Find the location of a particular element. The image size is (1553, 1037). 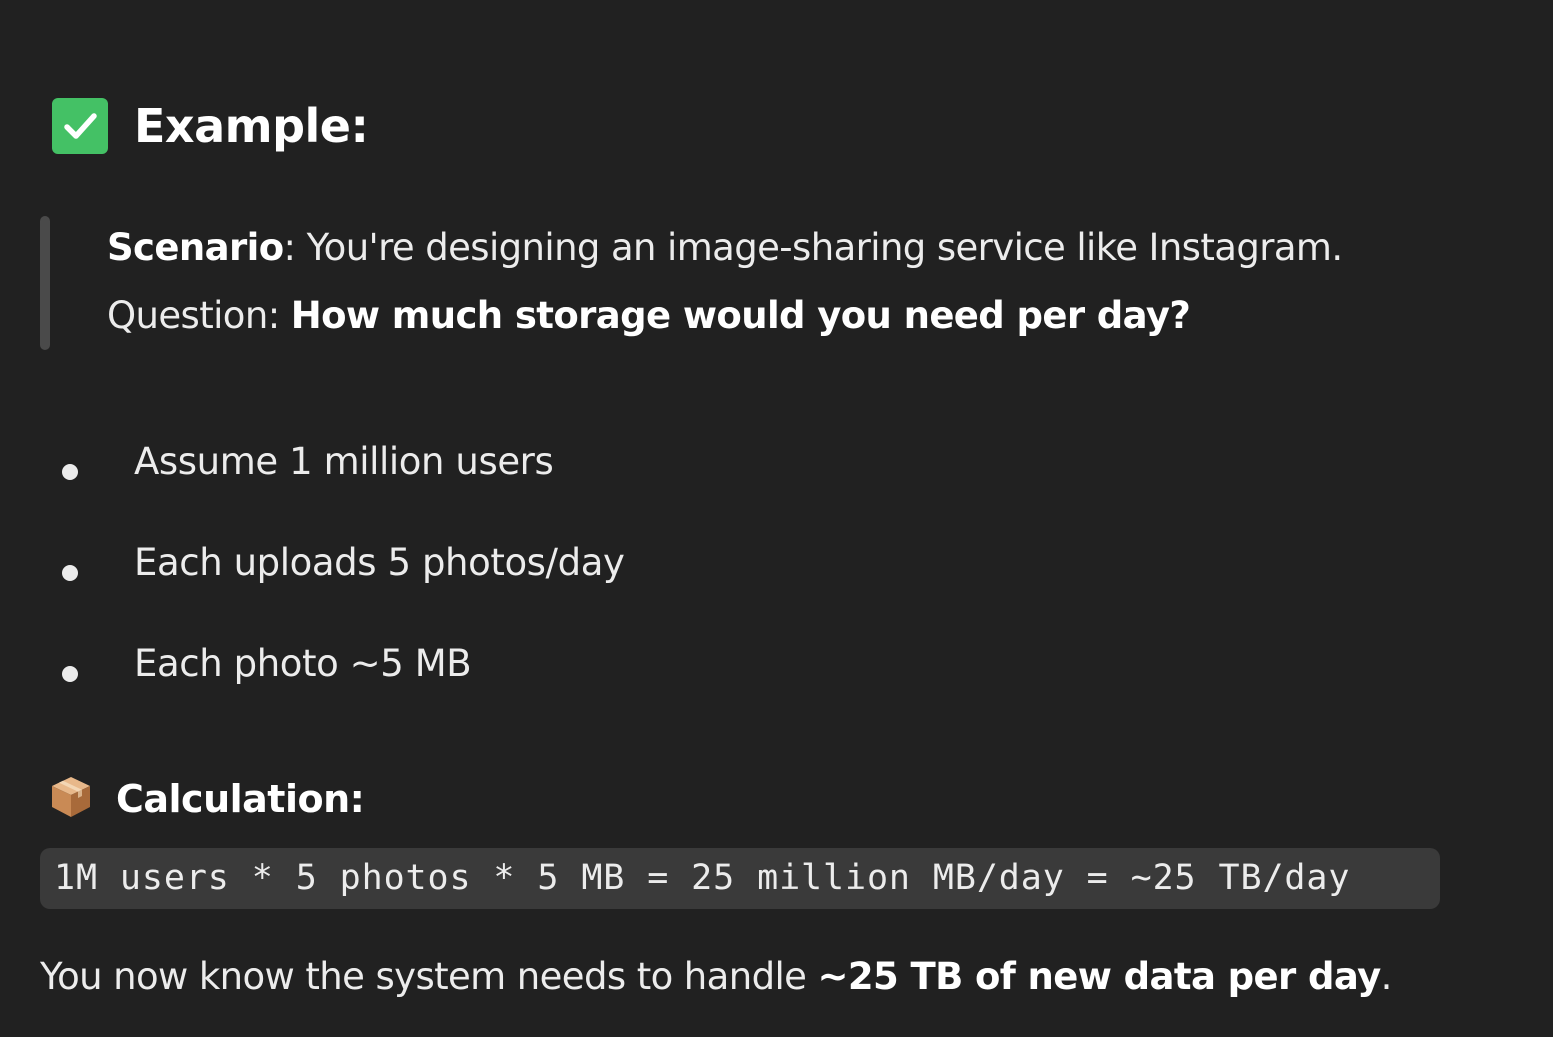

calculation-heading: Calculation: is located at coordinates (206, 799).